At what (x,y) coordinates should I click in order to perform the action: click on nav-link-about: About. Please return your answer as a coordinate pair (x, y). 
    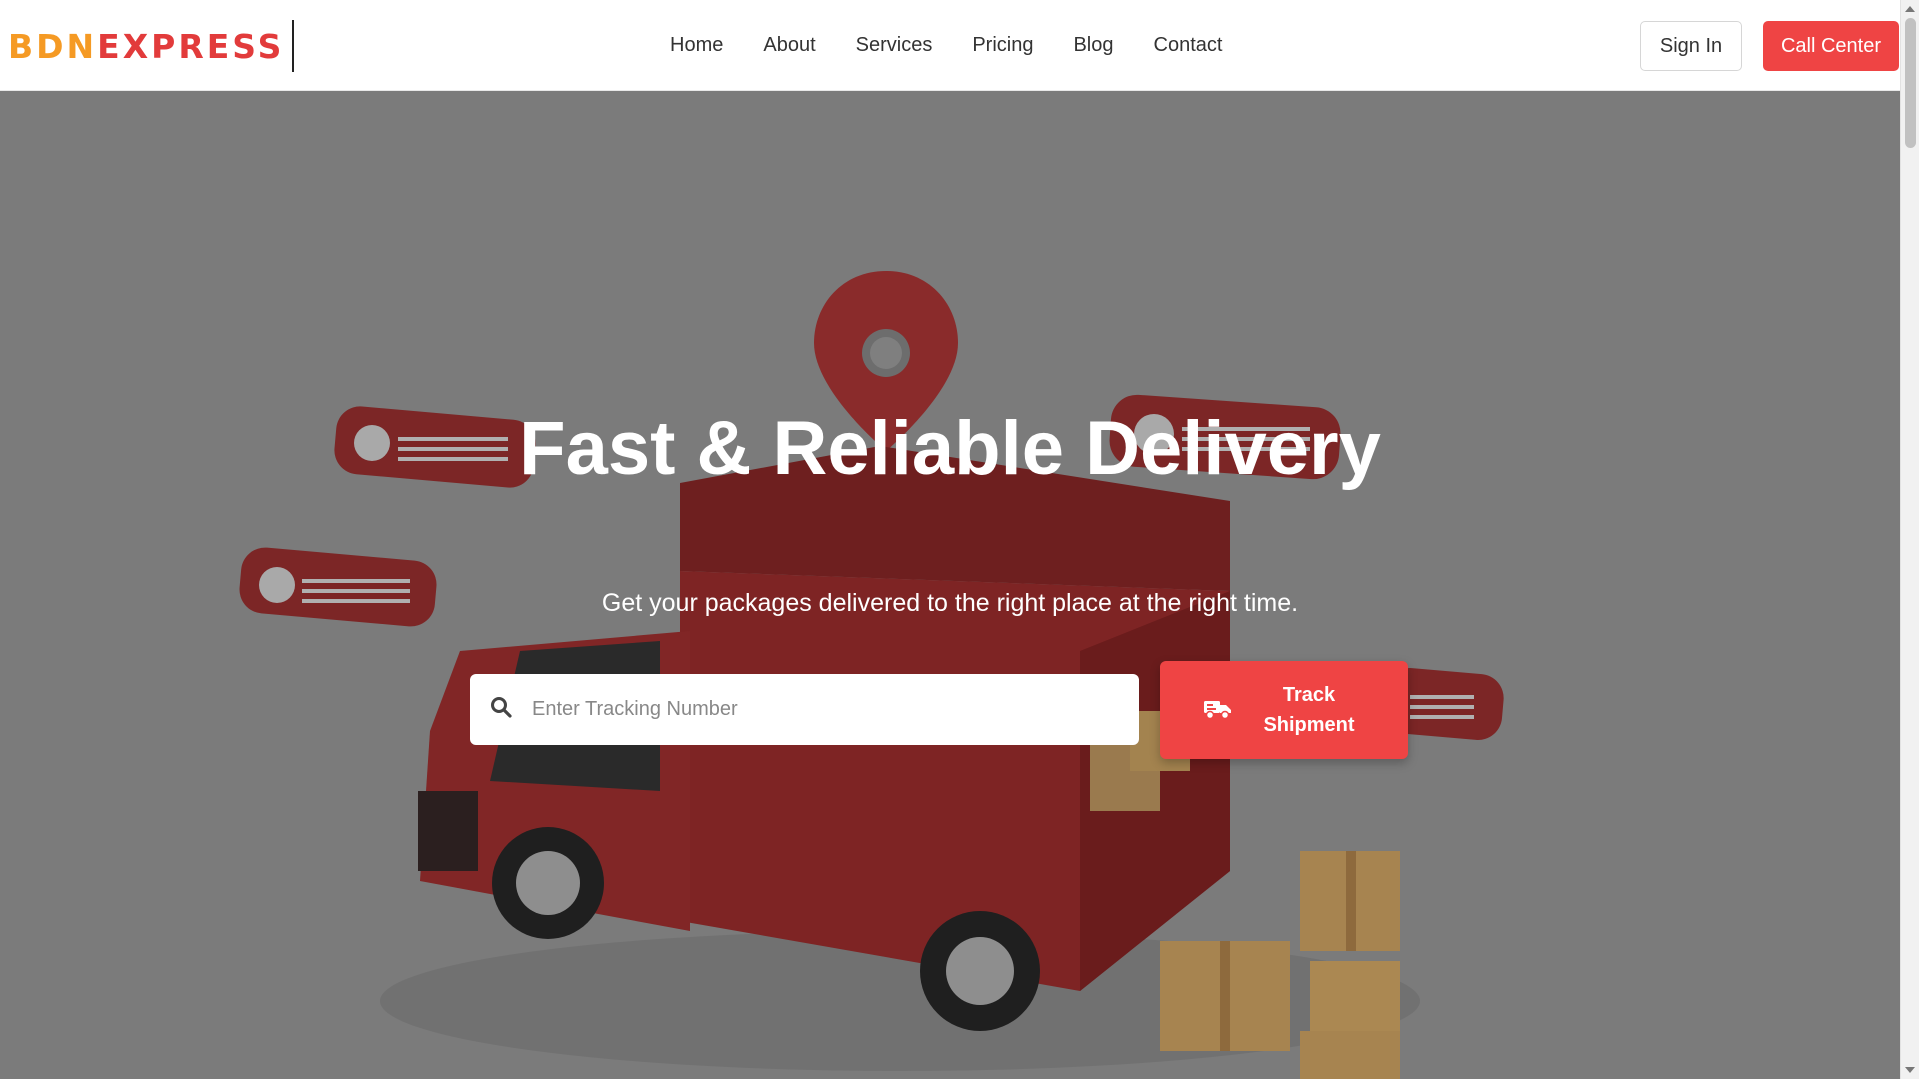
    Looking at the image, I should click on (789, 45).